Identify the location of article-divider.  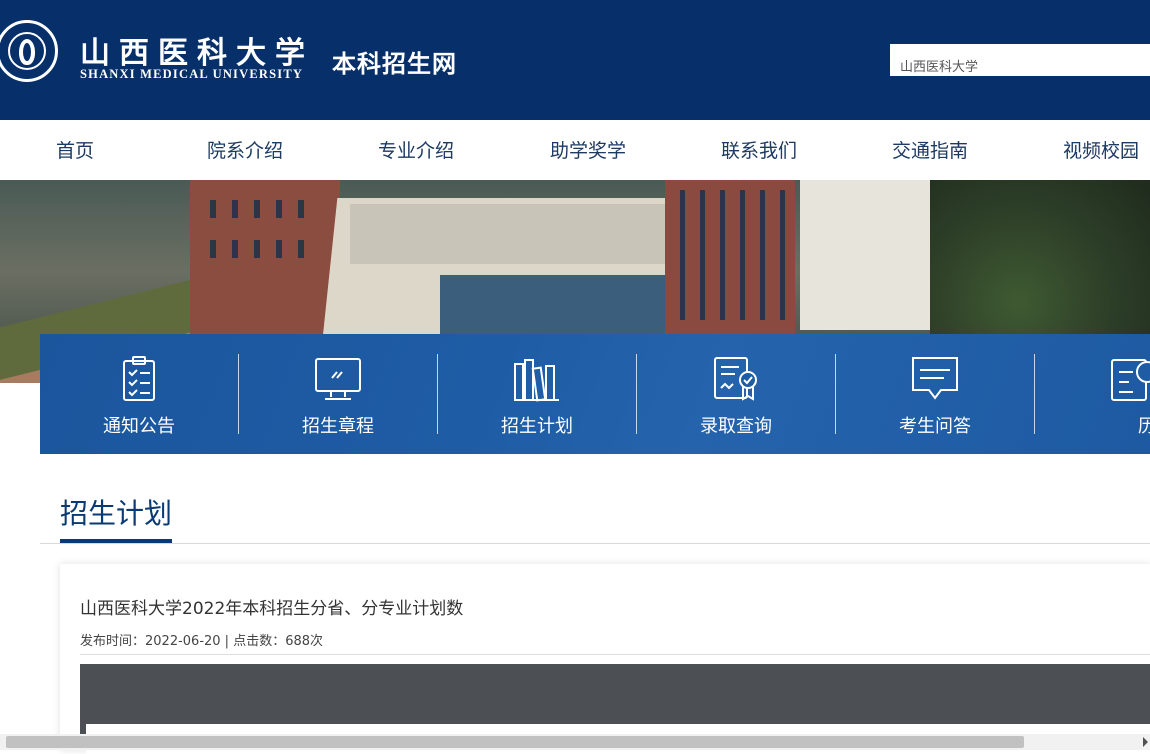
(615, 654).